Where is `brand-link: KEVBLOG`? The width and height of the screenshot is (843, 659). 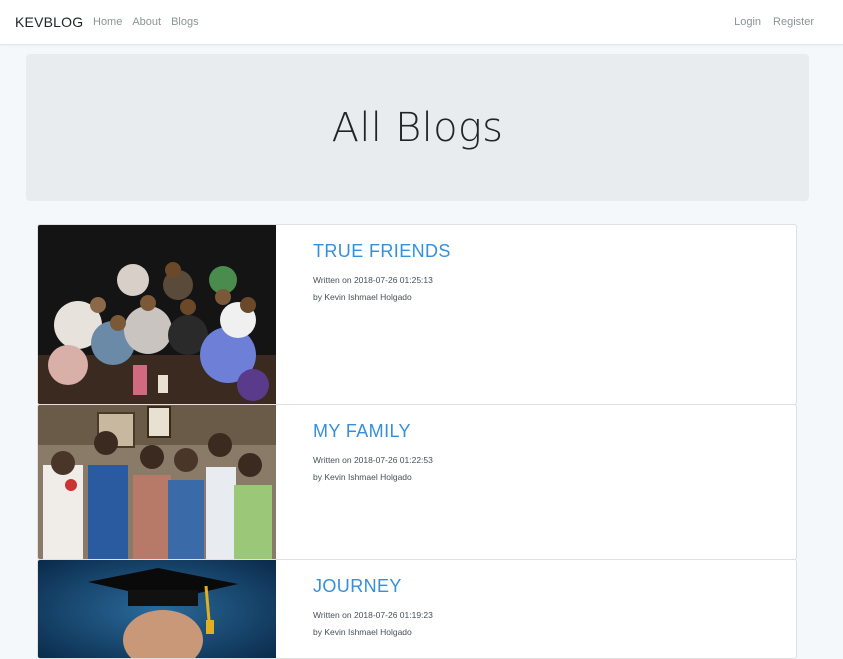
brand-link: KEVBLOG is located at coordinates (49, 22).